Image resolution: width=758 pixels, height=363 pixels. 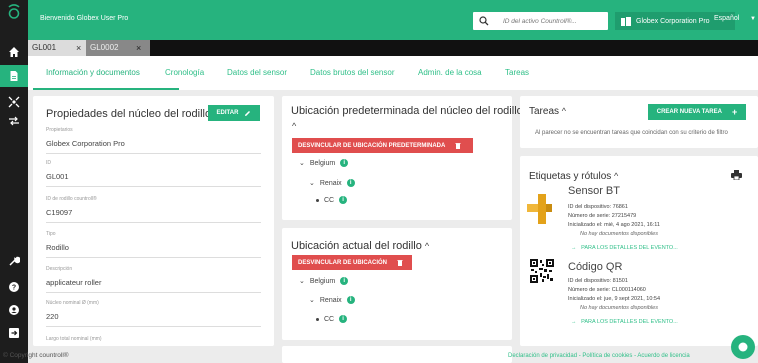 I want to click on tree-node-label: CC, so click(x=329, y=200).